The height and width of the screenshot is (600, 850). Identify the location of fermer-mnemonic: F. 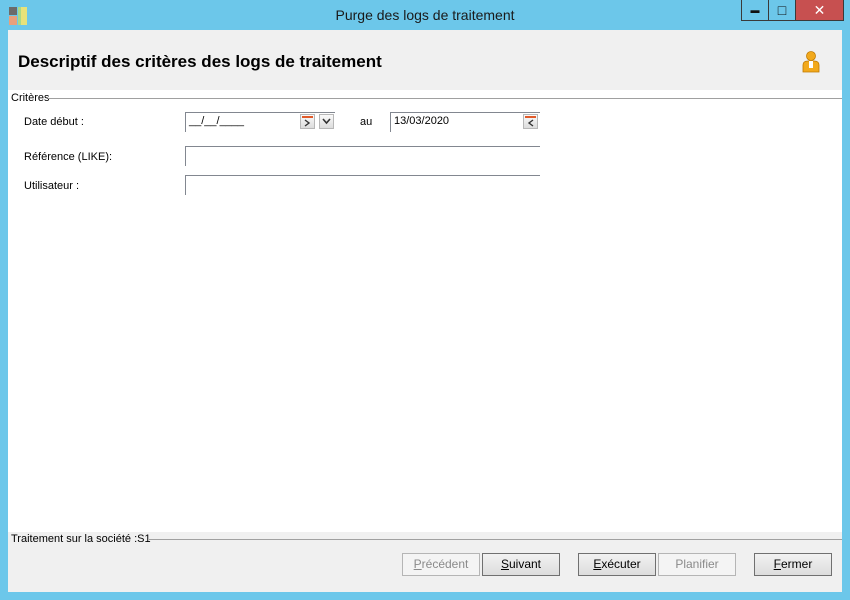
(777, 564).